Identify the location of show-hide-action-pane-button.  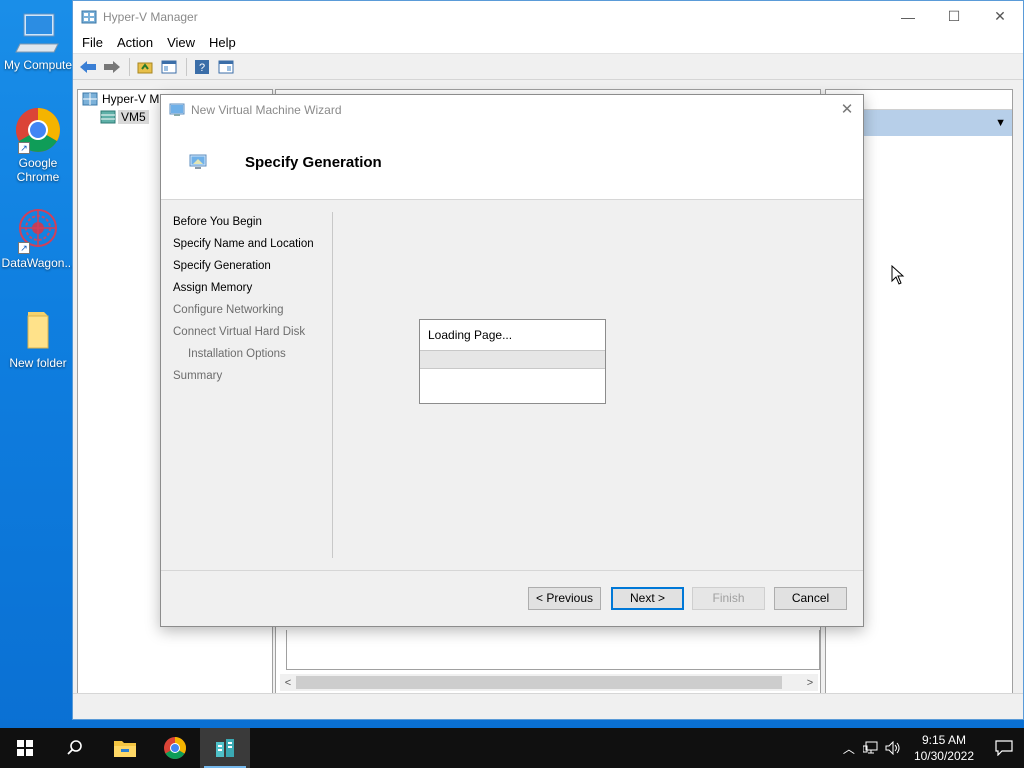
(226, 67).